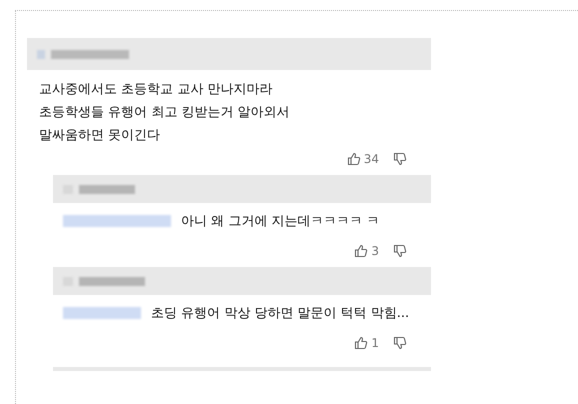 The height and width of the screenshot is (404, 578). I want to click on reply-text: 아니 왜 그거에 지는데ㅋㅋㅋㅋ ㅋ, so click(280, 221).